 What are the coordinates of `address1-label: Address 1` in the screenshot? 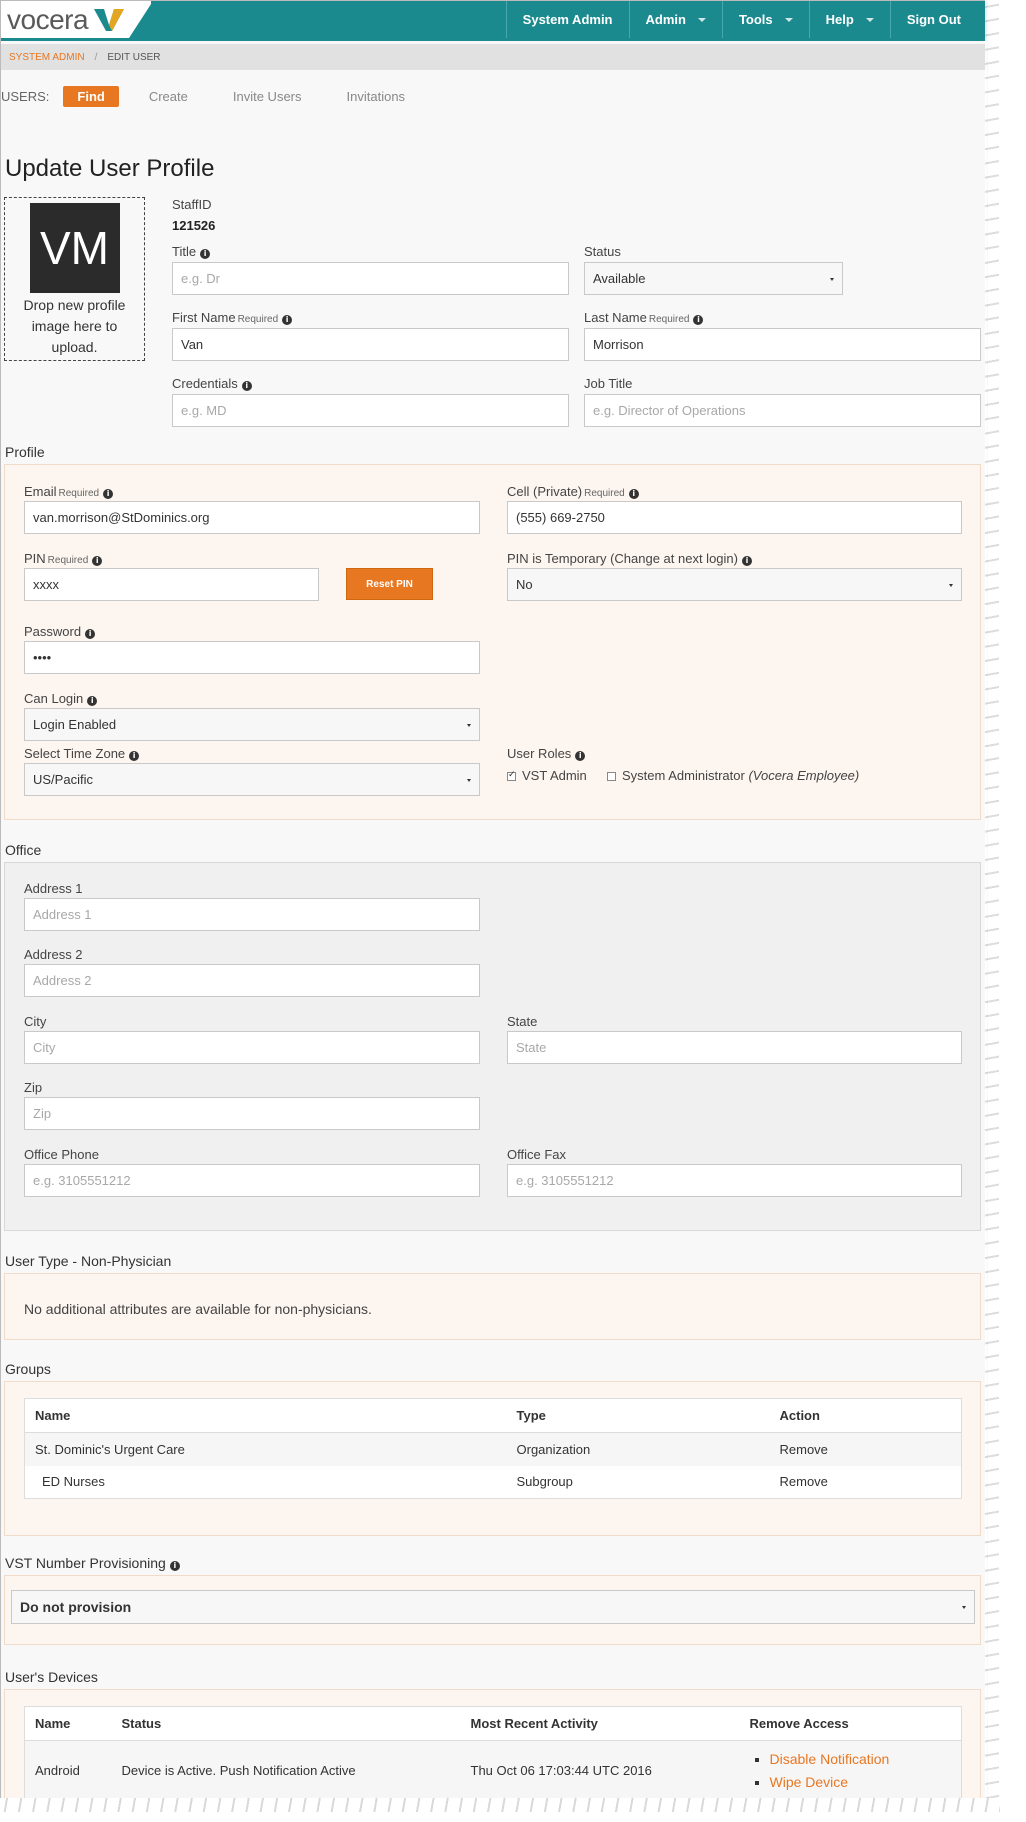 It's located at (53, 888).